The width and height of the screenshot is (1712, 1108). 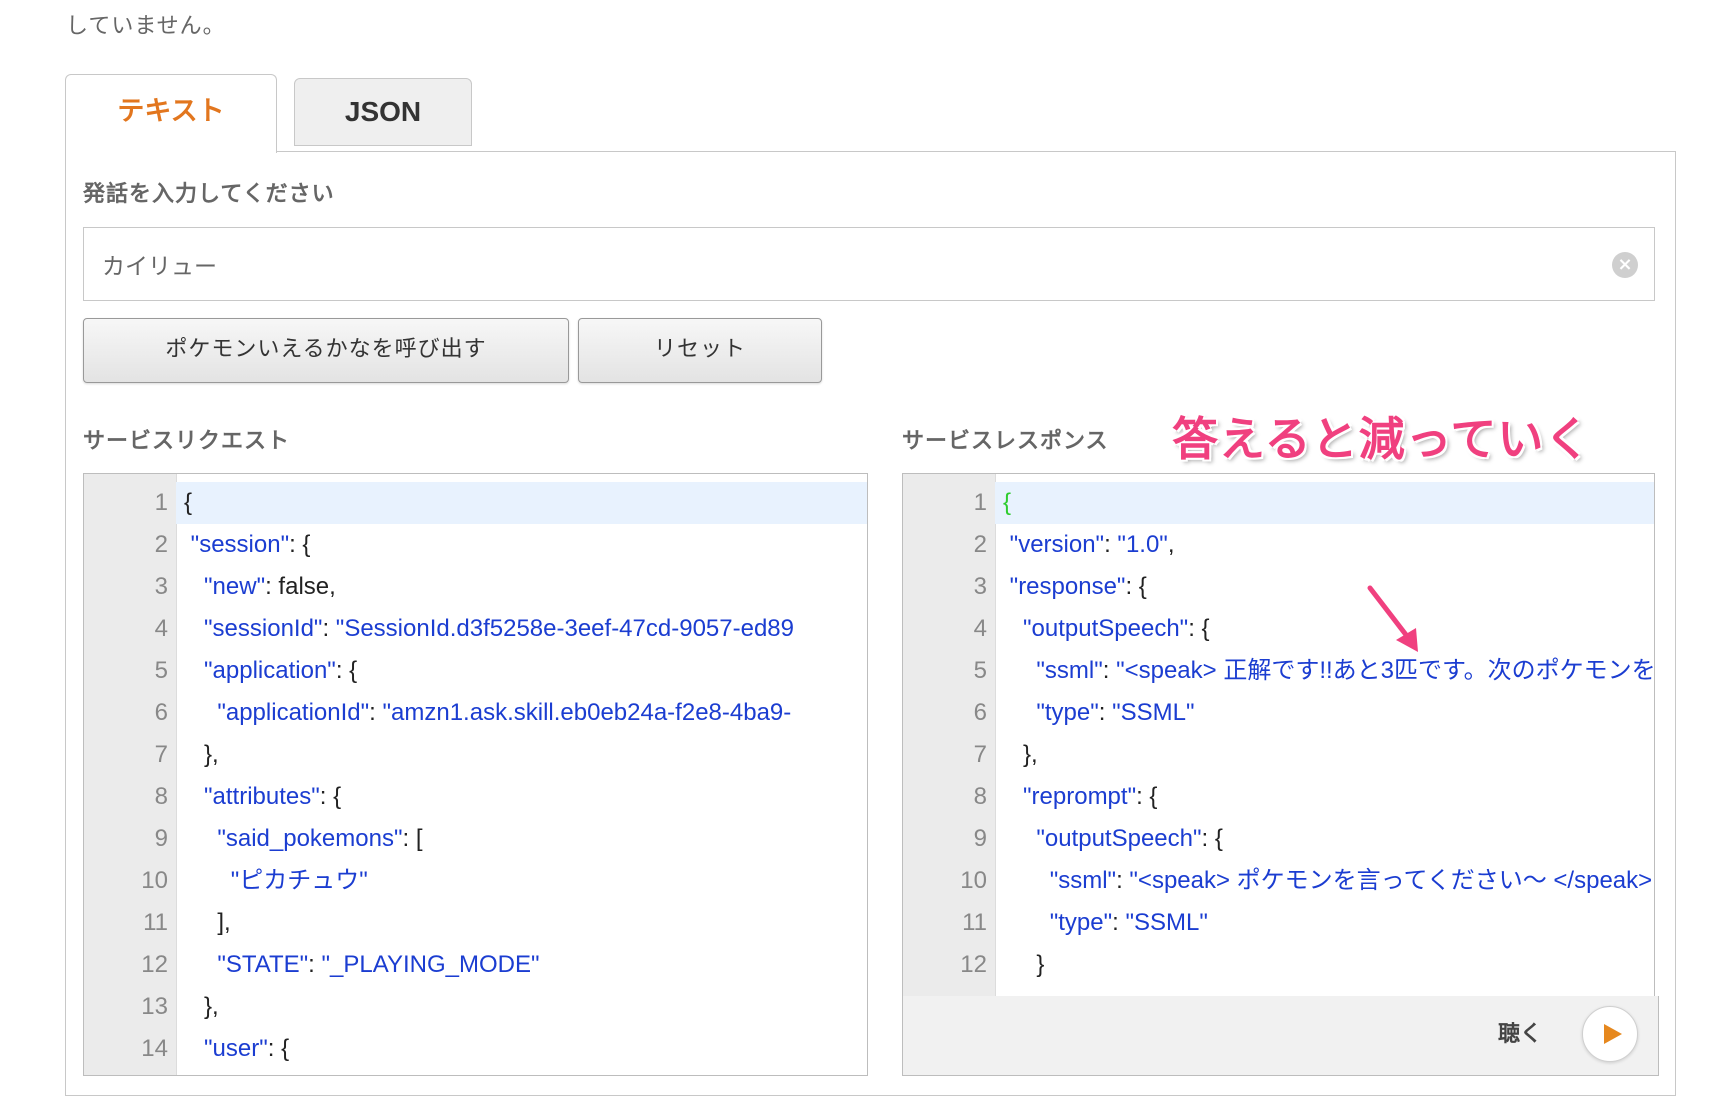 What do you see at coordinates (475, 881) in the screenshot?
I see `code-line: 10 "ピカチュウ"` at bounding box center [475, 881].